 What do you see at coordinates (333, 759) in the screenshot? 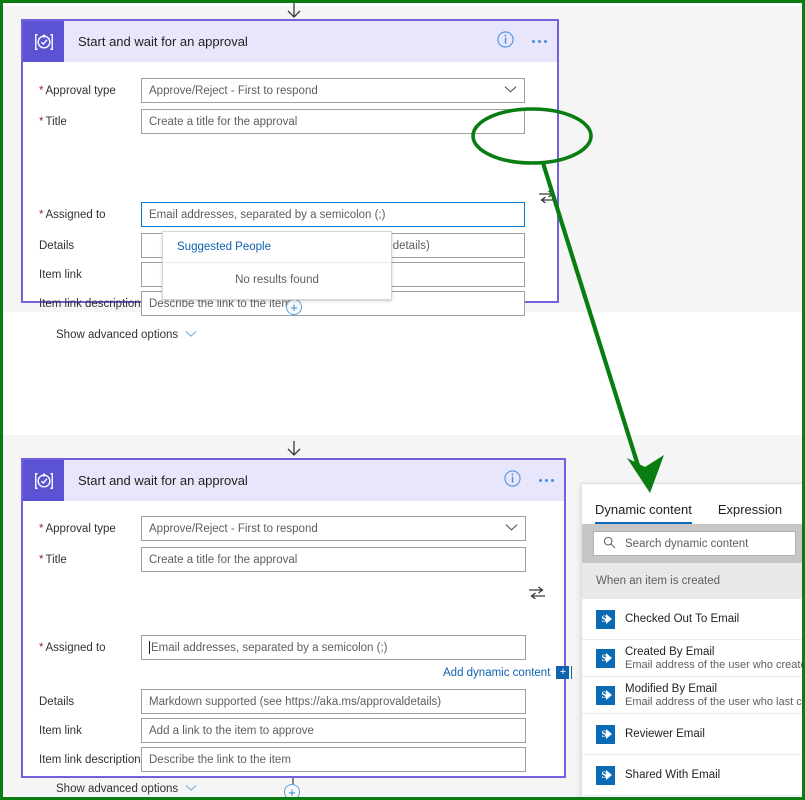
I see `item-link-description-input: Describe the link to the item` at bounding box center [333, 759].